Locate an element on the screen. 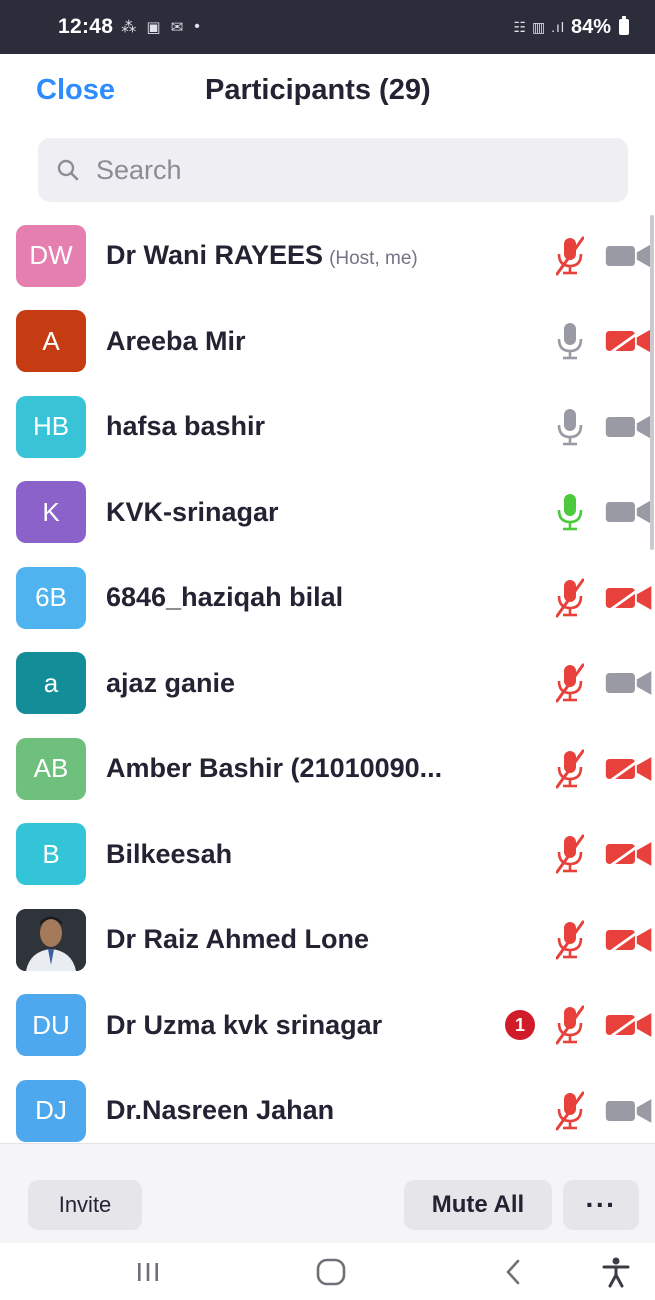  avatar: B is located at coordinates (51, 854).